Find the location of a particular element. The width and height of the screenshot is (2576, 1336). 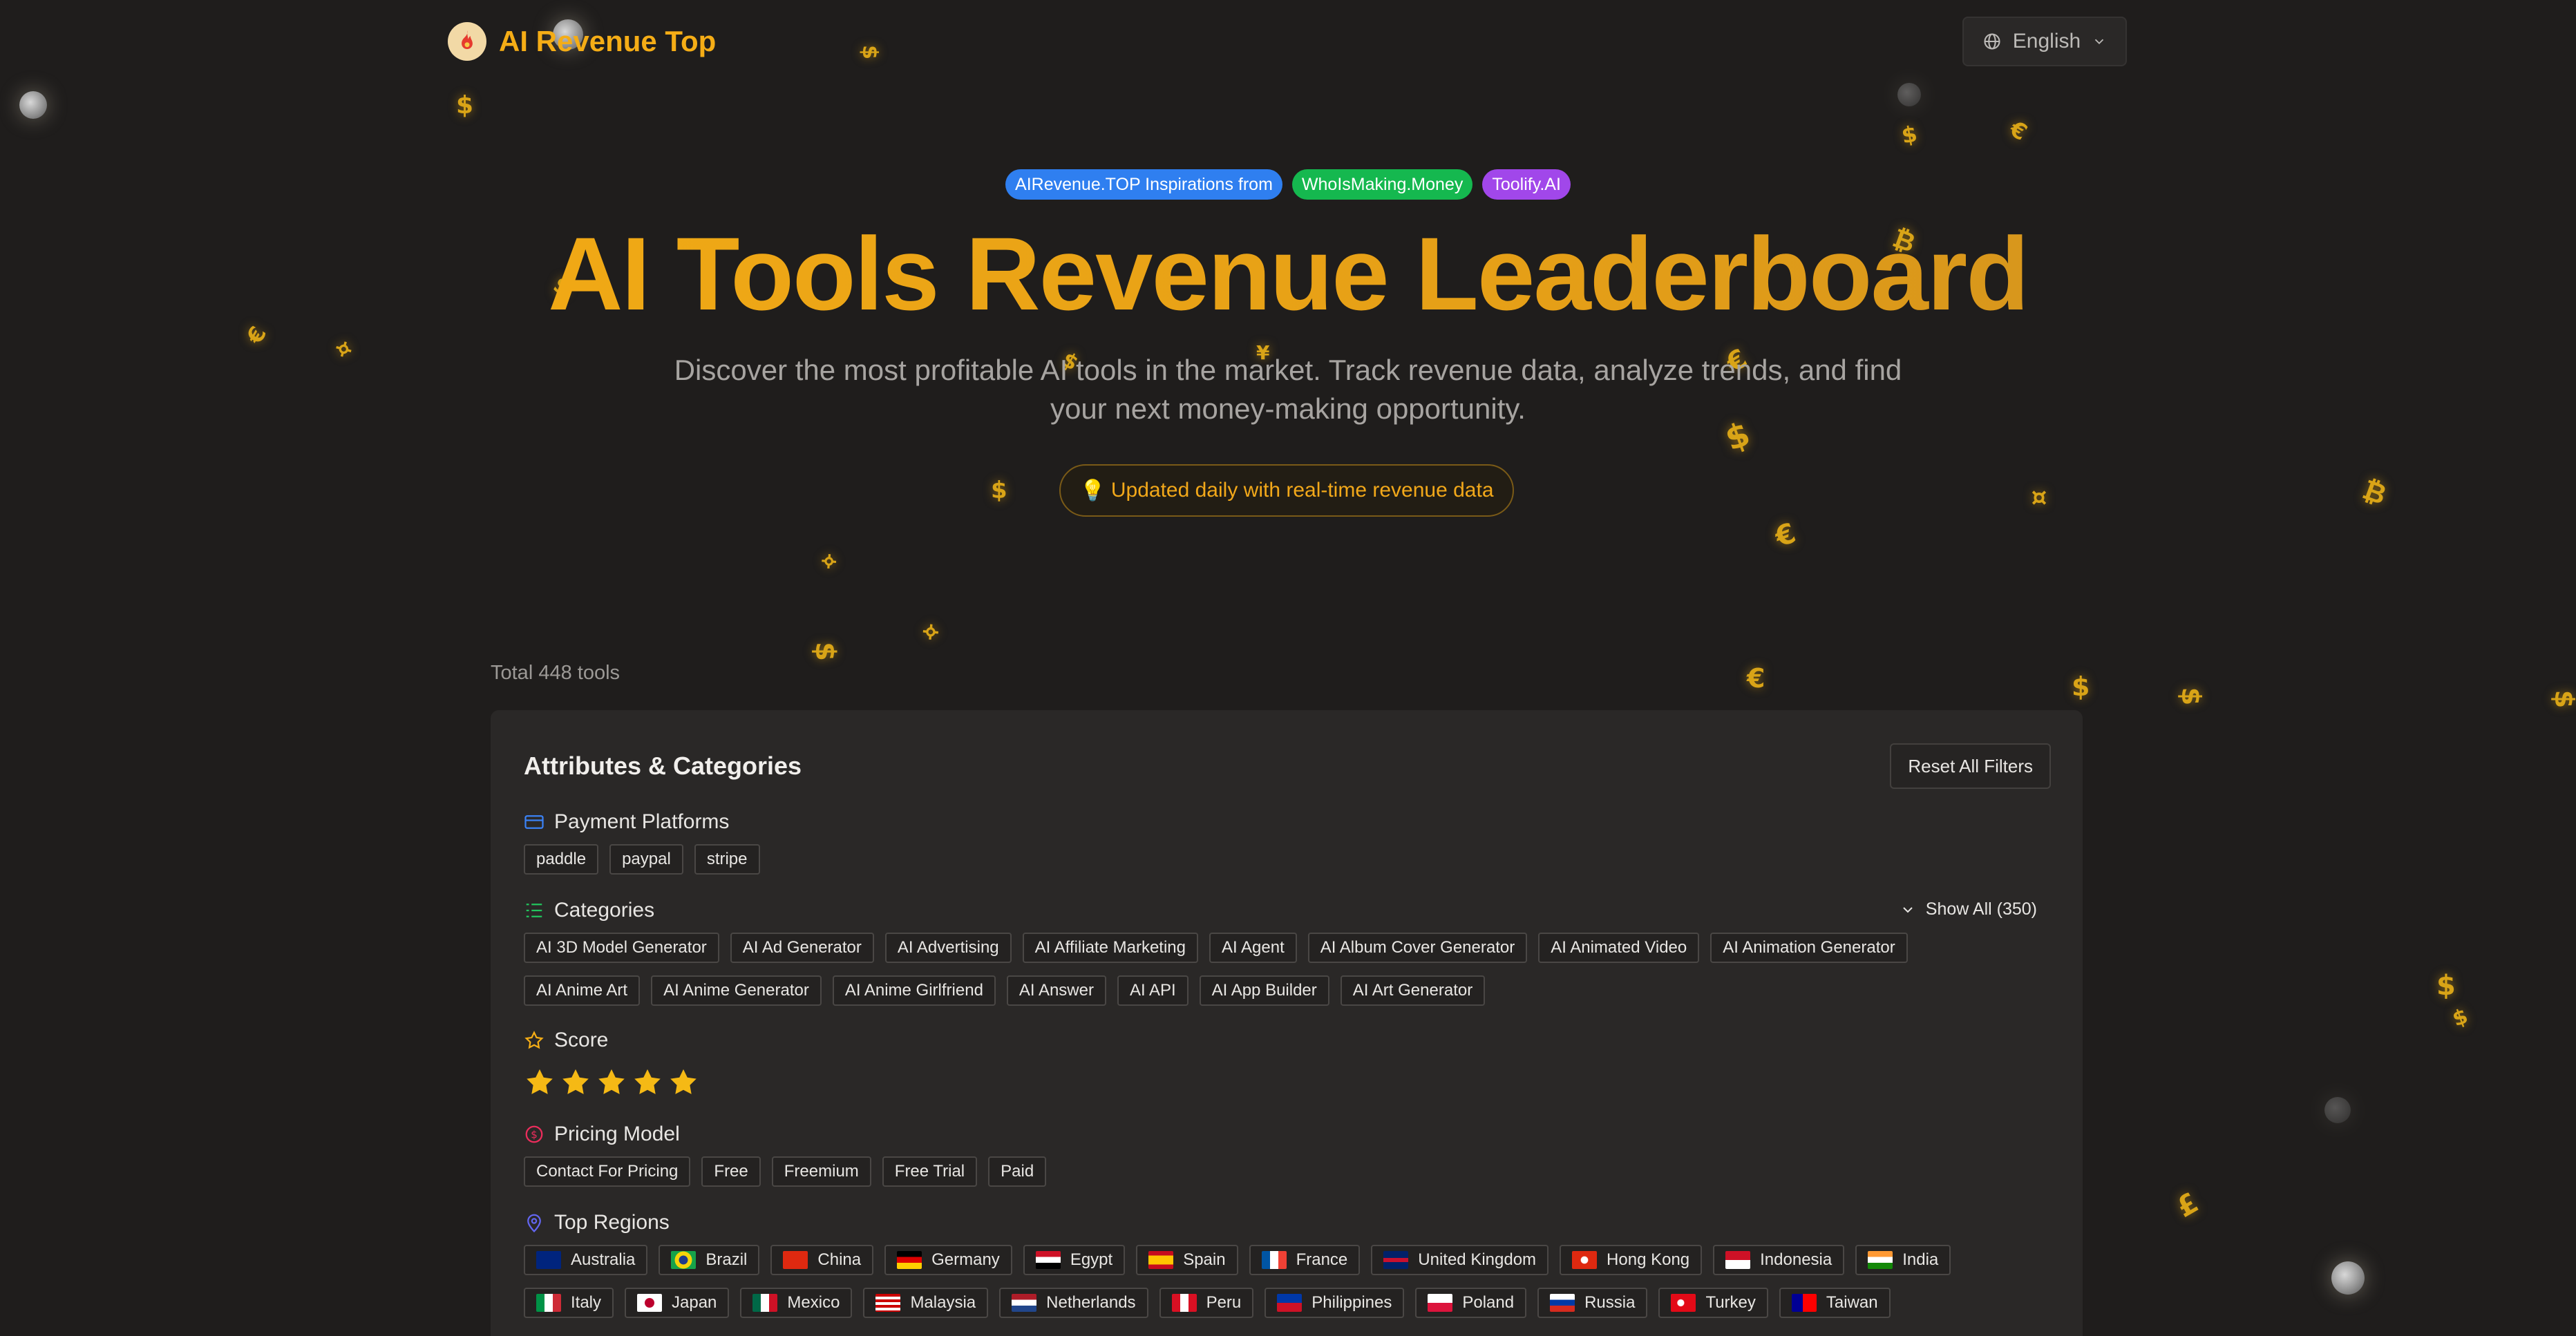

flag-spain-icon is located at coordinates (1161, 1260).